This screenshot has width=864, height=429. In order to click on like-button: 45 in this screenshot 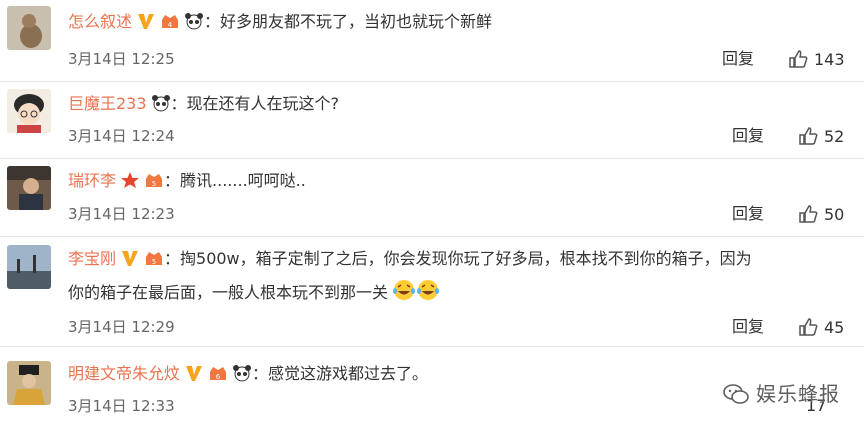, I will do `click(821, 327)`.